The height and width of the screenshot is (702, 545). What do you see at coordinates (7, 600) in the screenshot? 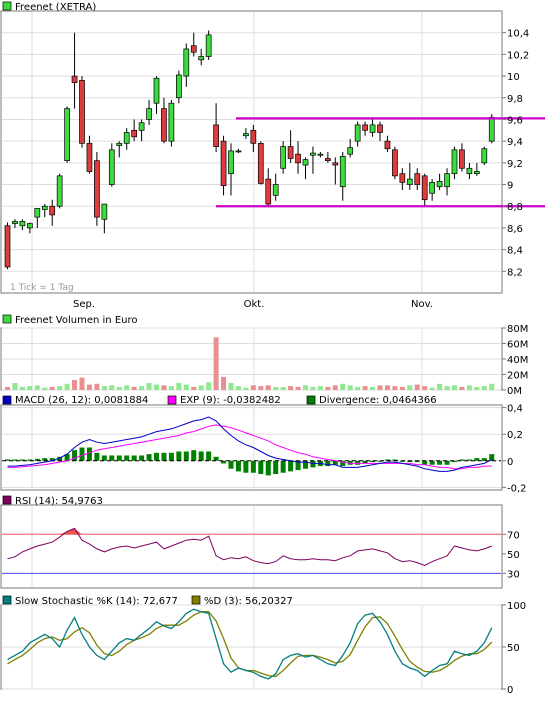
I see `stoch-k-legend-swatch` at bounding box center [7, 600].